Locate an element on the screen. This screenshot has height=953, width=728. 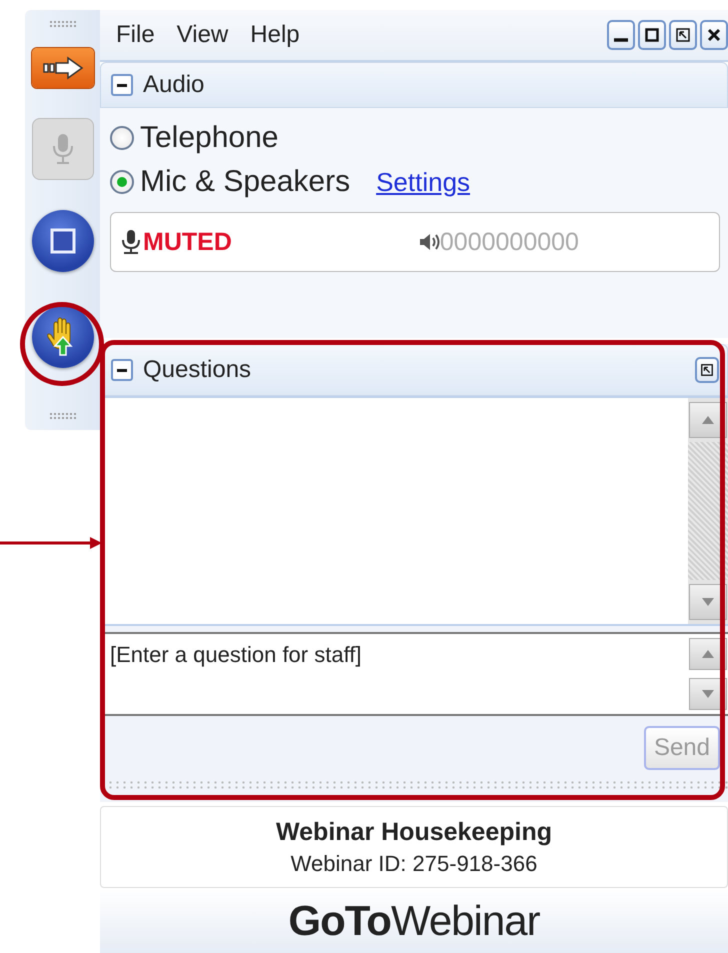
radio-label: Telephone is located at coordinates (209, 138).